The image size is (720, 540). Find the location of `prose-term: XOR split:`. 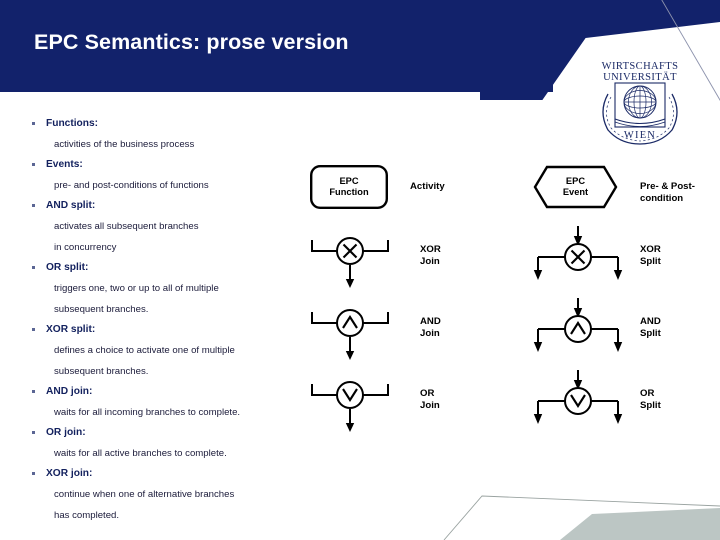

prose-term: XOR split: is located at coordinates (170, 330).